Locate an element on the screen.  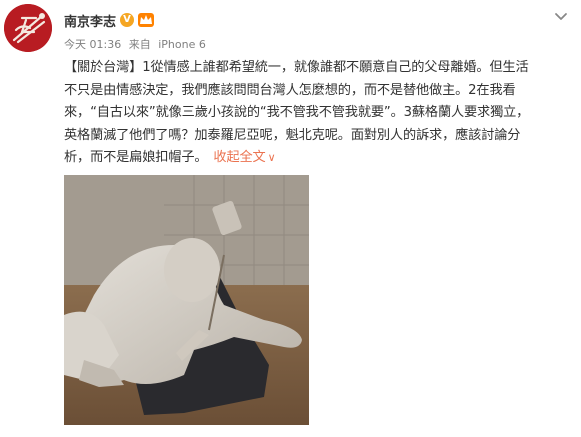
post-line: 英格蘭滅了他們了嗎？加泰羅尼亞呢，魁北克呢。面對別人的訴求，應該討論分 is located at coordinates (292, 135).